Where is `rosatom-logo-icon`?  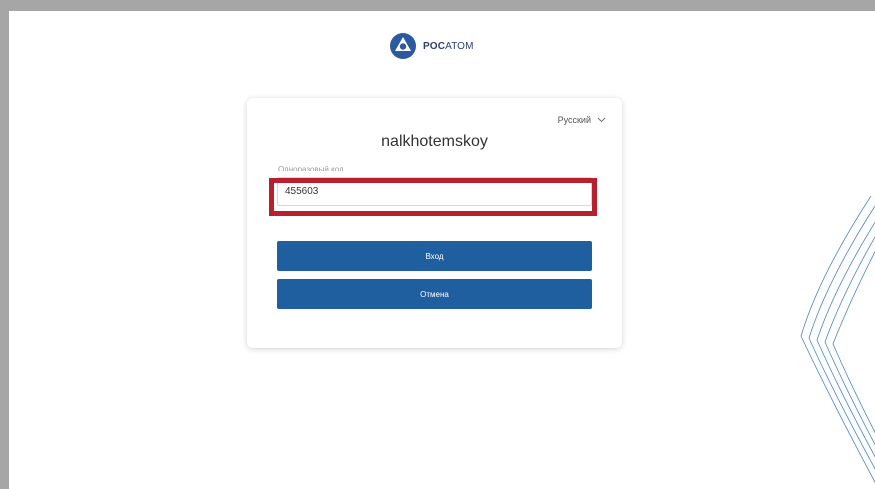 rosatom-logo-icon is located at coordinates (403, 46).